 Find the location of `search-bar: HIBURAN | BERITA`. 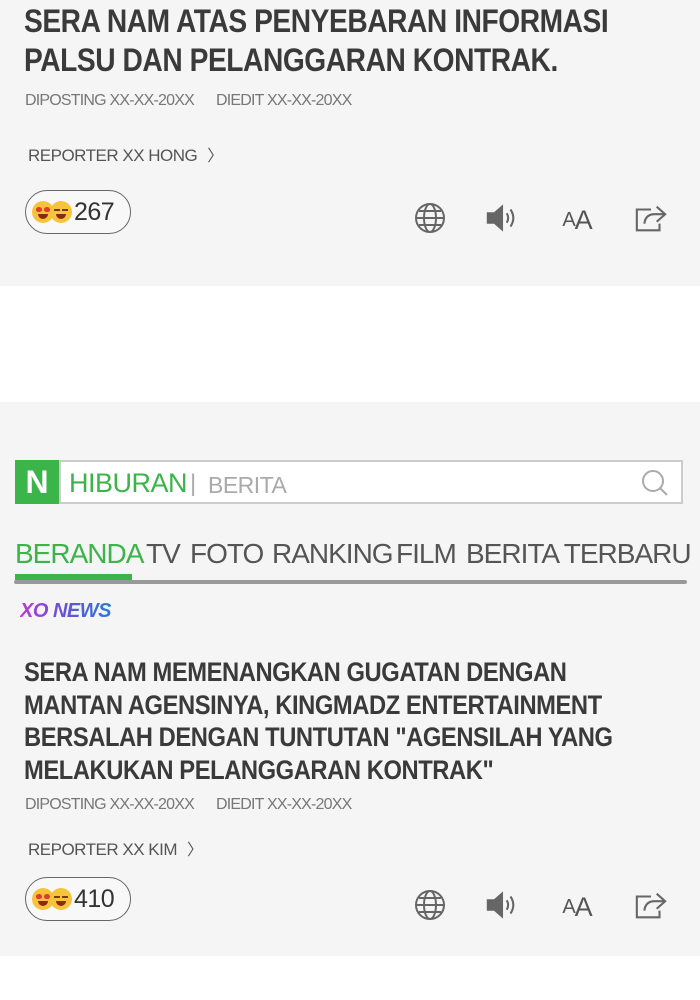

search-bar: HIBURAN | BERITA is located at coordinates (371, 482).